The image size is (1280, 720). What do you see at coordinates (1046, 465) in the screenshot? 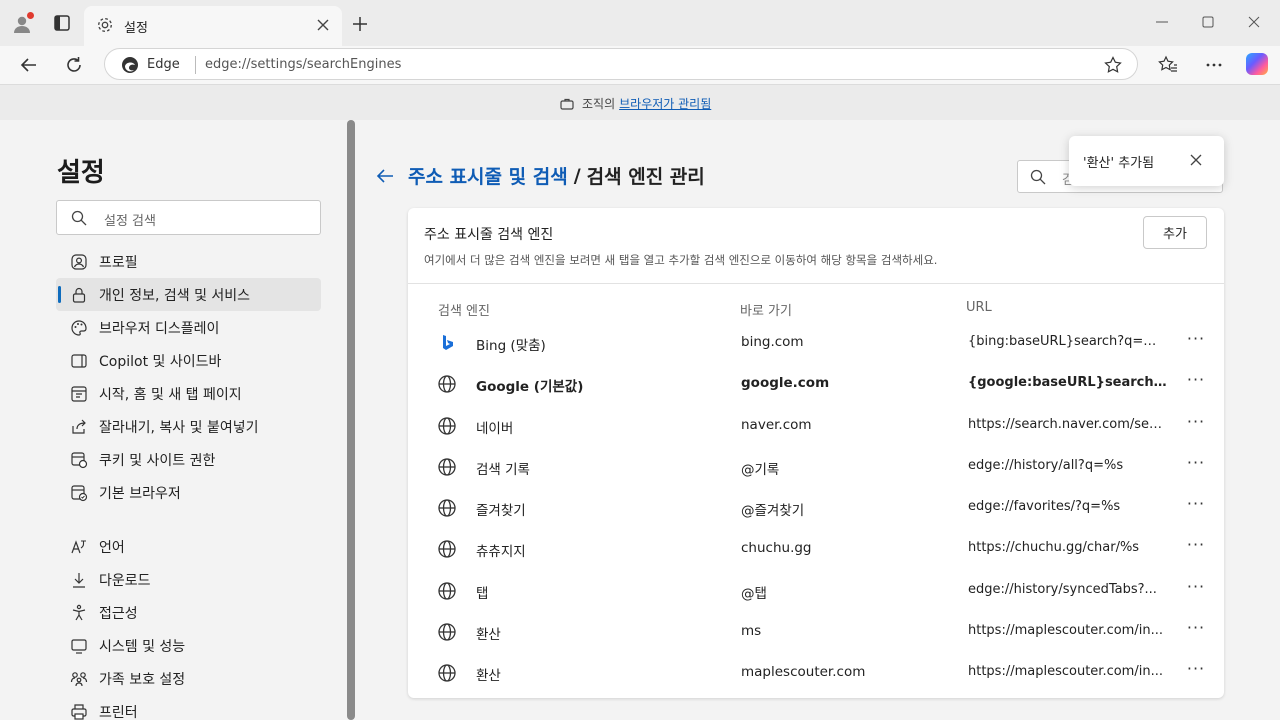
I see `engine-url: edge://history/all?q=%s` at bounding box center [1046, 465].